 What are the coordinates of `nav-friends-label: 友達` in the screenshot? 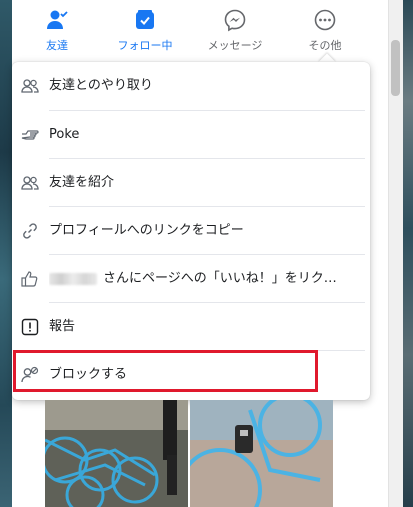 It's located at (57, 45).